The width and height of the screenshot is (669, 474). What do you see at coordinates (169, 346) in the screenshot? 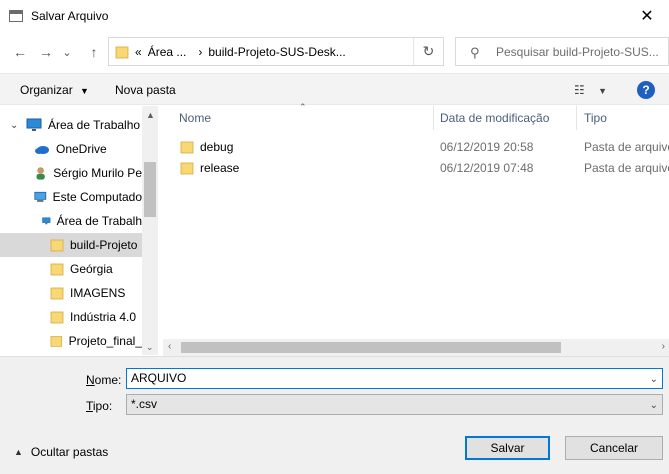
I see `scroll-left-icon: ‹` at bounding box center [169, 346].